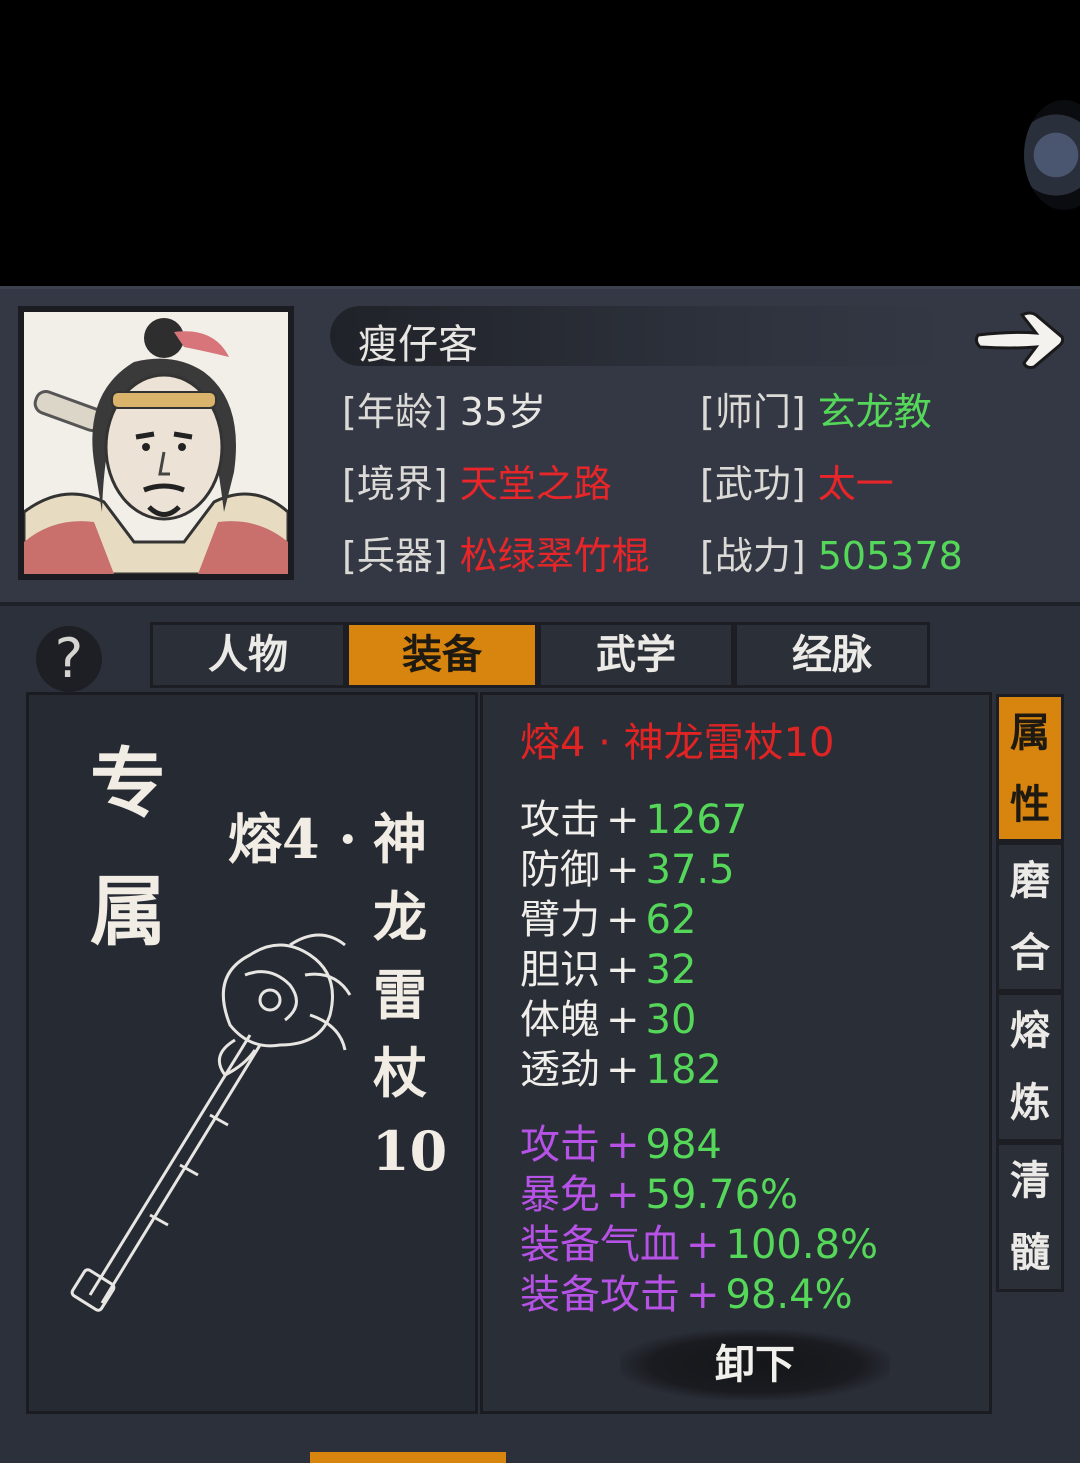 This screenshot has width=1080, height=1463. I want to click on weapon-value: 松绿翠竹棍, so click(554, 556).